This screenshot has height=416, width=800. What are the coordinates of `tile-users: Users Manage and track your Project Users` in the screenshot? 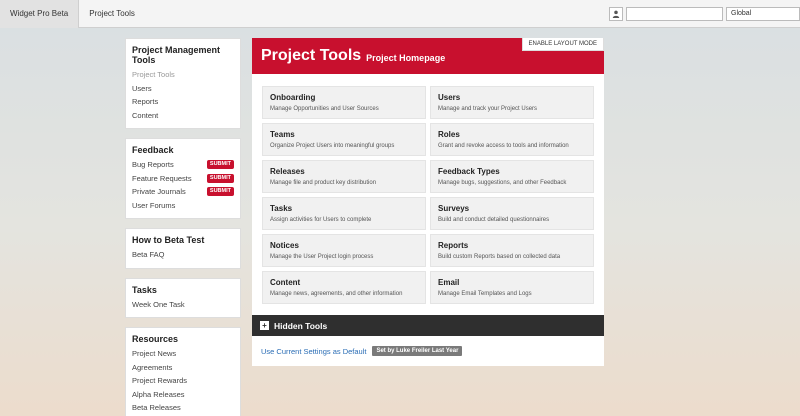 It's located at (512, 102).